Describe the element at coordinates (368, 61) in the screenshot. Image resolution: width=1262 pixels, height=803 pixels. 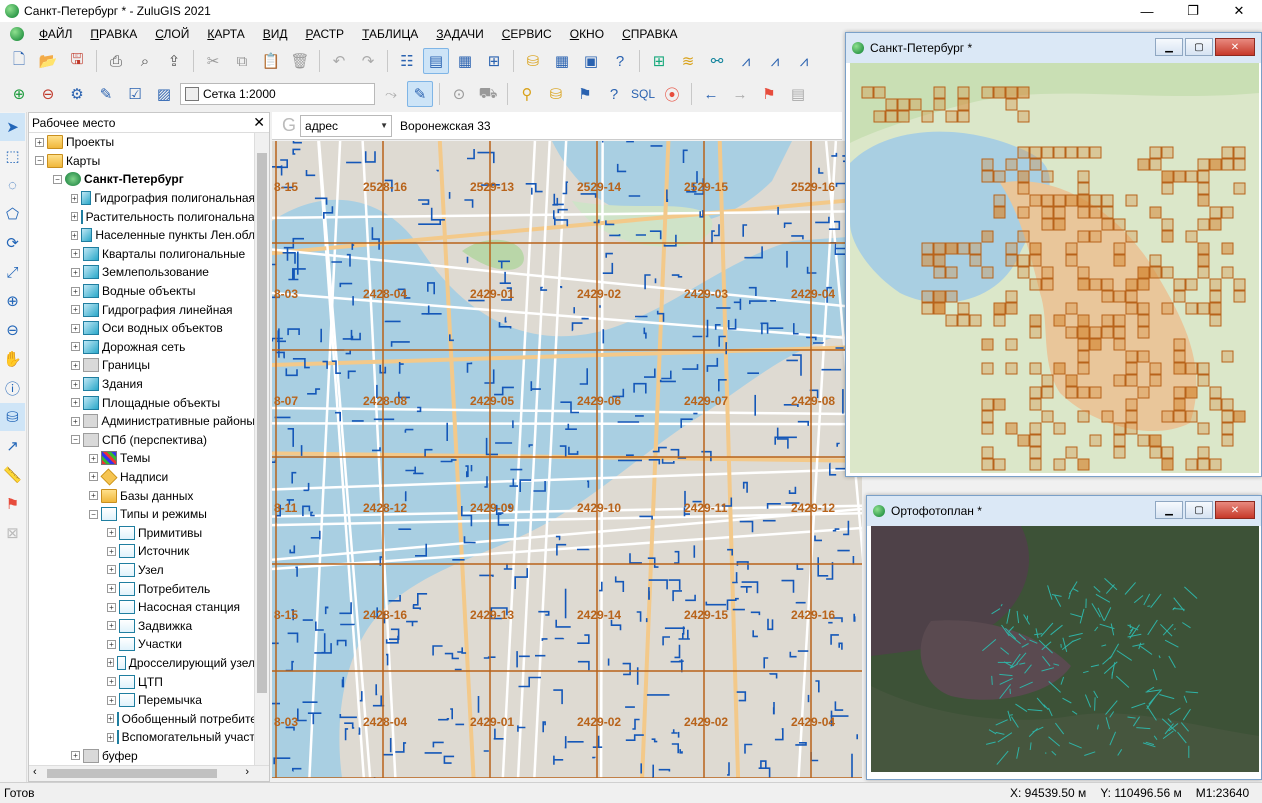
I see `redo-icon: ↷` at that location.